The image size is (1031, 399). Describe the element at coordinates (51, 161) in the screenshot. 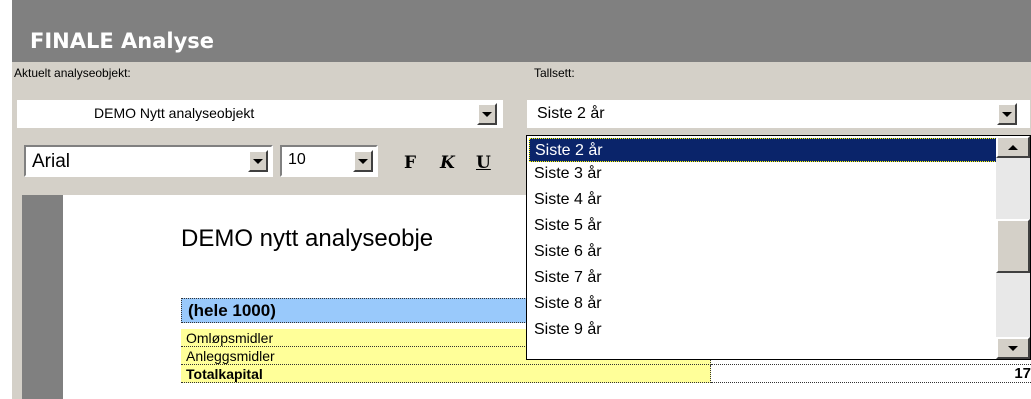

I see `font-select-value: Arial` at that location.